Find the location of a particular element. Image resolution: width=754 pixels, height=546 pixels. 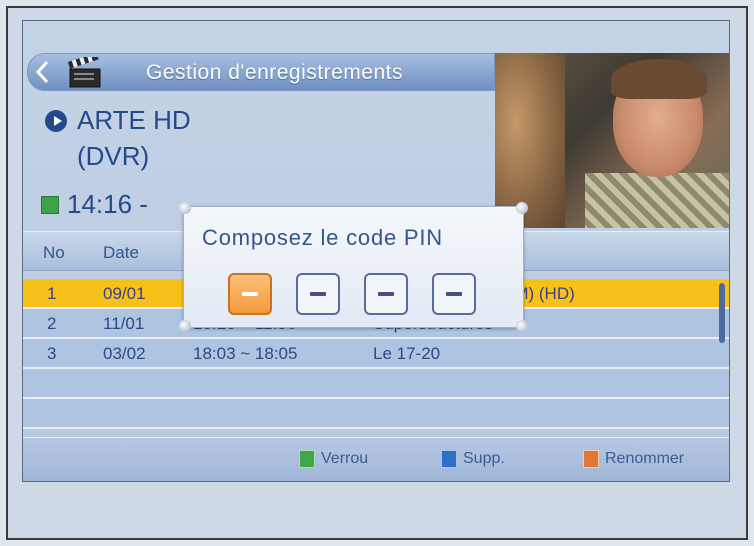

row-title: Le 17-20 is located at coordinates (407, 353).